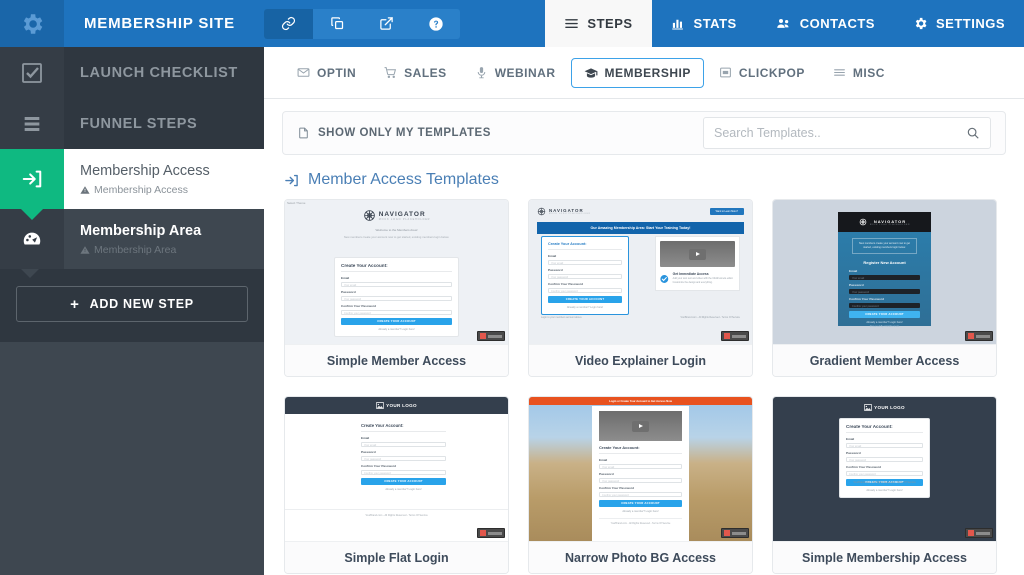  What do you see at coordinates (415, 73) in the screenshot?
I see `tab-sales: SALES` at bounding box center [415, 73].